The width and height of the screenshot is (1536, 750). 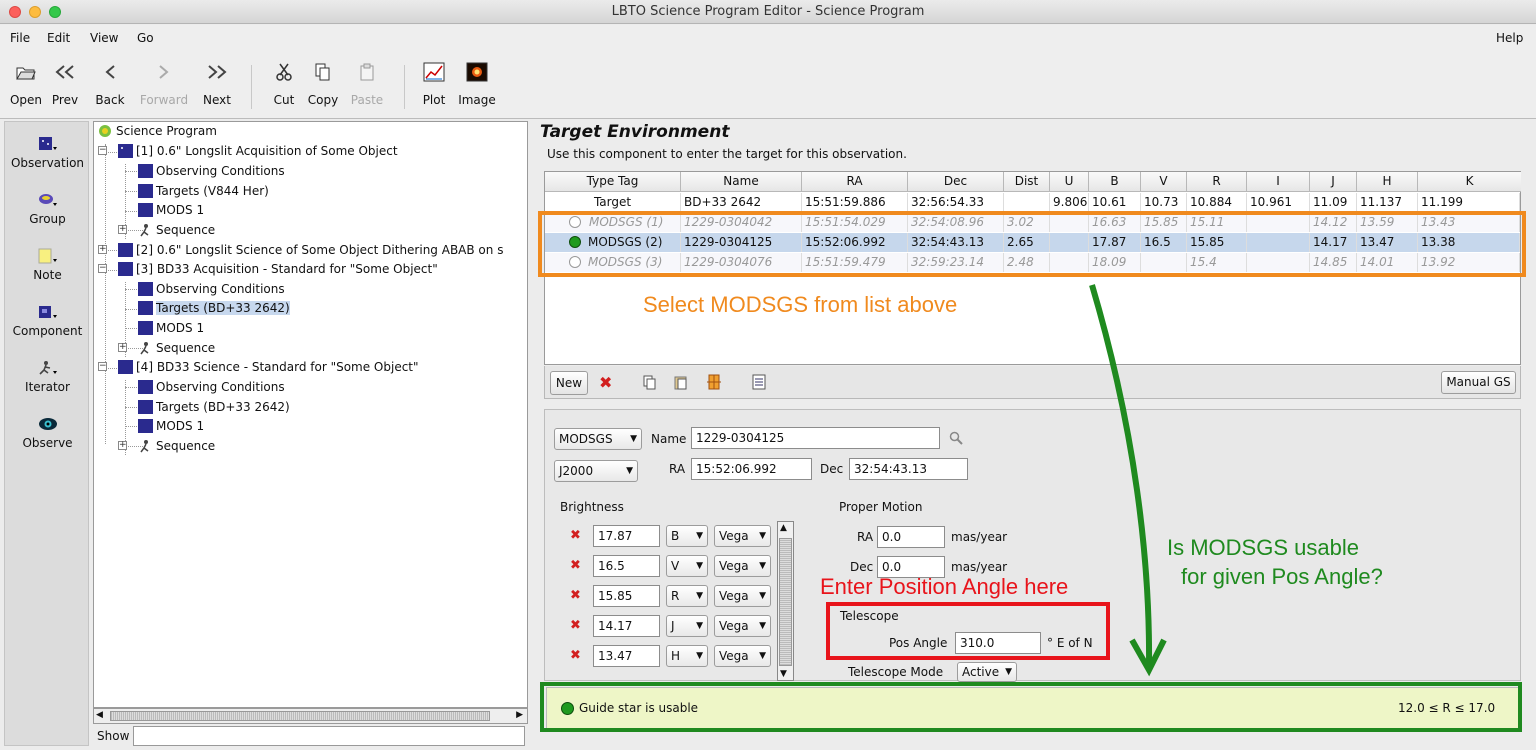 I want to click on col-header: Name, so click(x=741, y=182).